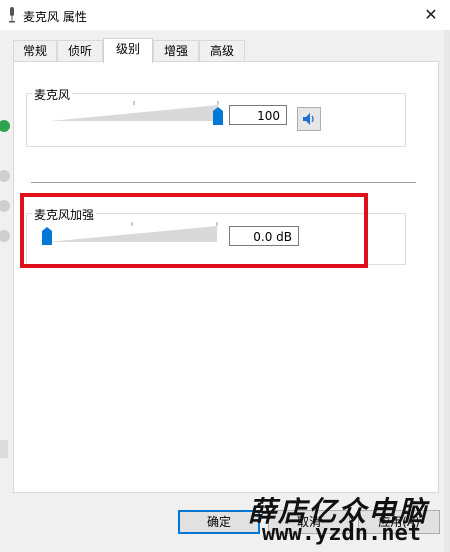 The height and width of the screenshot is (552, 450). I want to click on section-separator, so click(223, 182).